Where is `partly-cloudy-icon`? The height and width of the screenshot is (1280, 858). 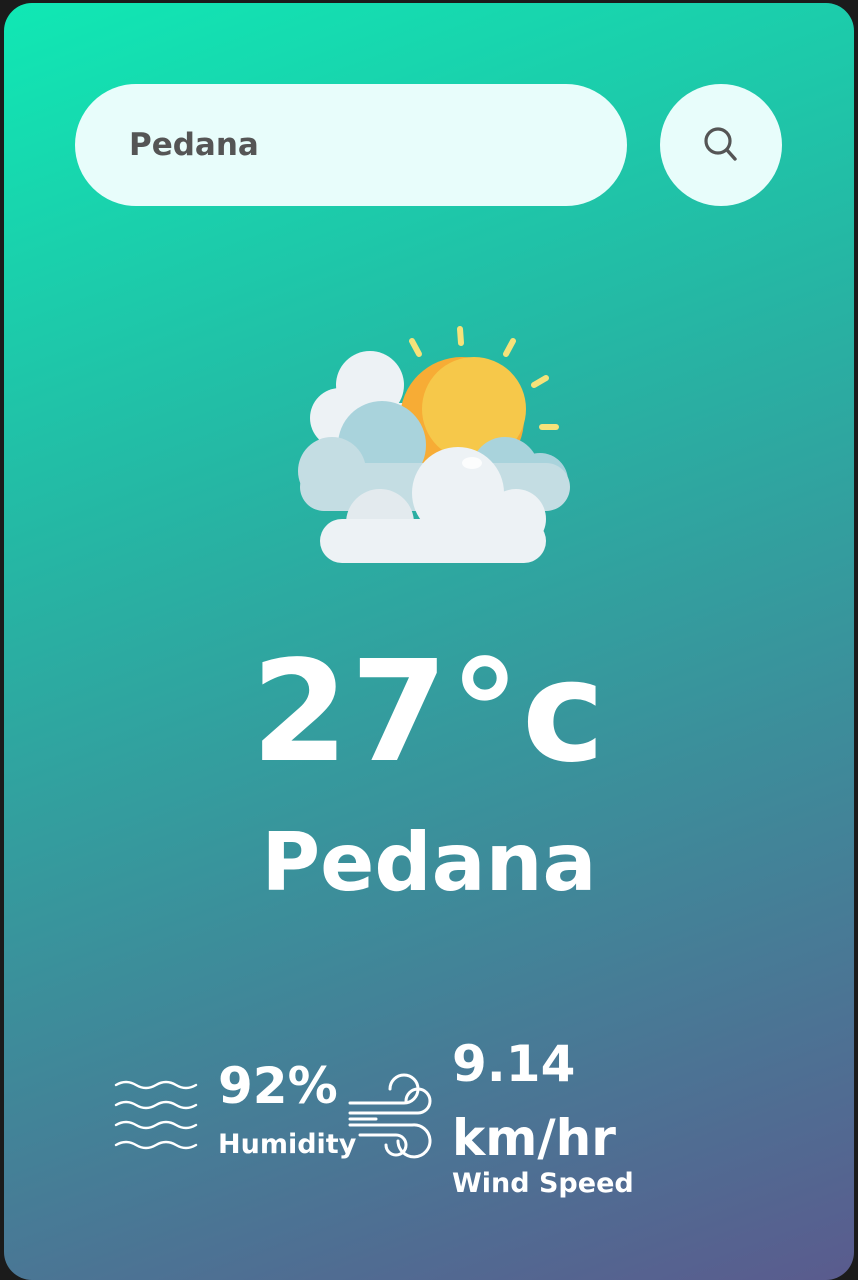 partly-cloudy-icon is located at coordinates (434, 444).